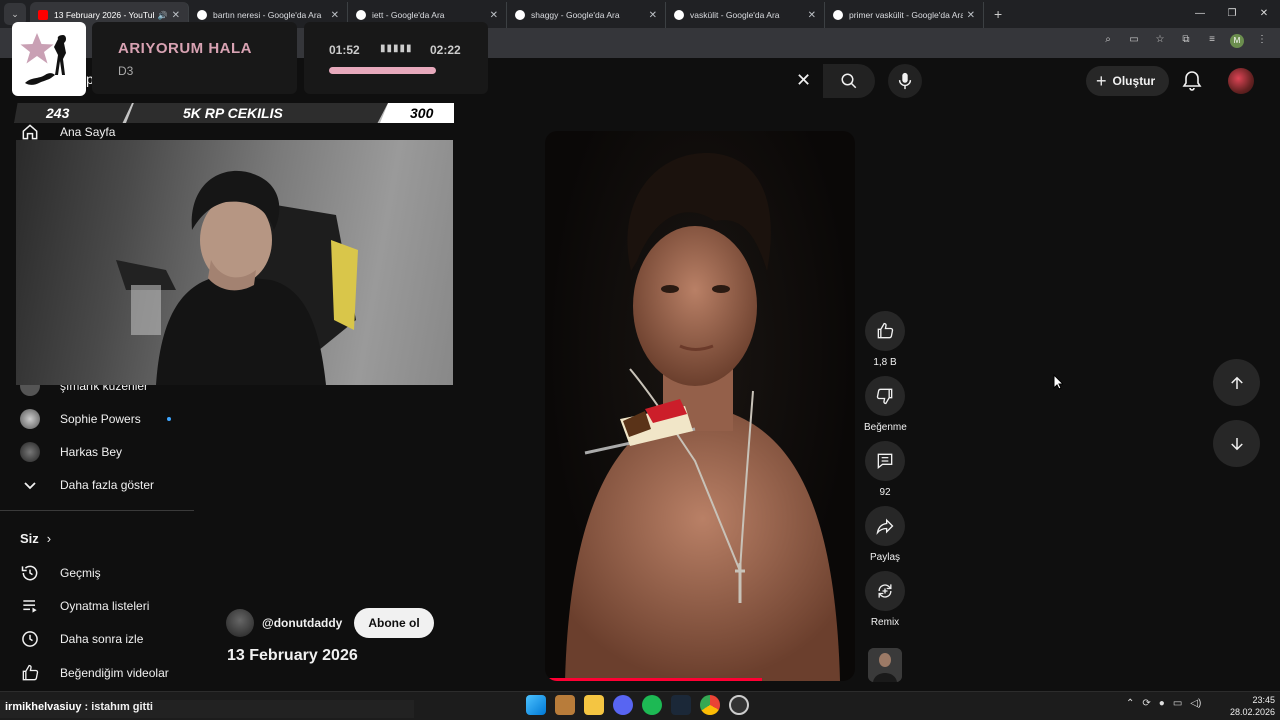  Describe the element at coordinates (93, 673) in the screenshot. I see `sidebar-item-liked-videos: Beğendiğim videolar` at that location.